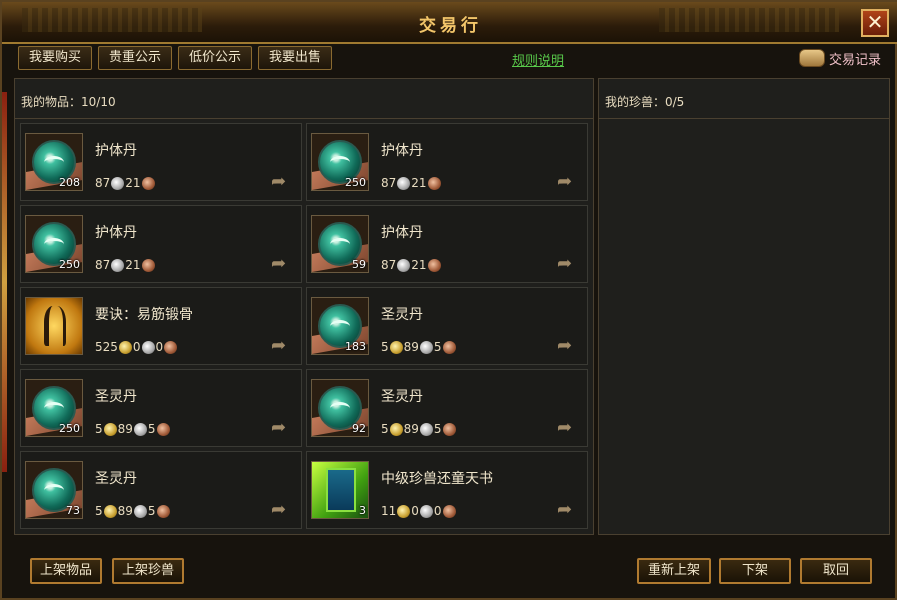 The image size is (897, 600). I want to click on tab-low-price-notice: 低价公示, so click(215, 58).